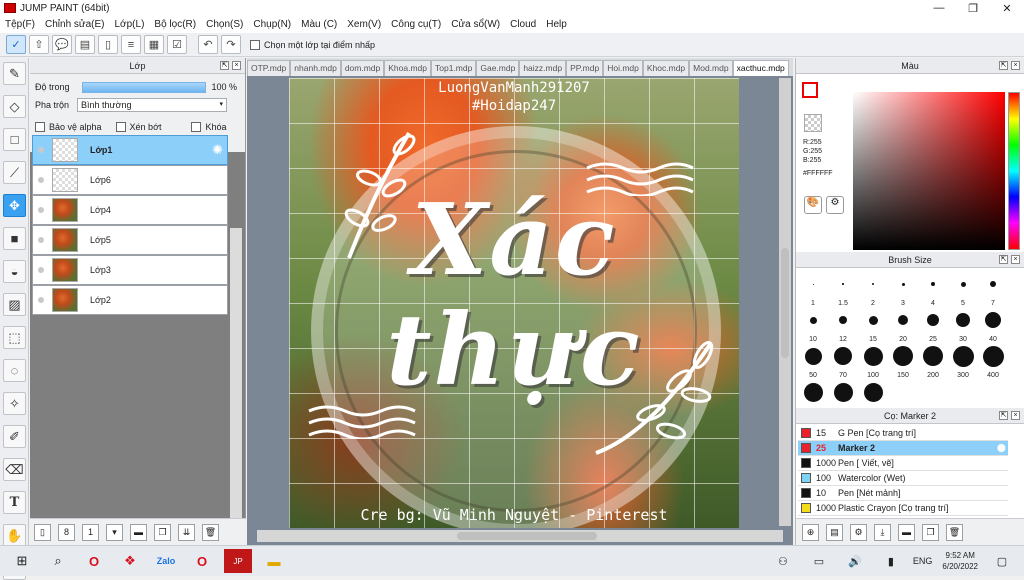 The height and width of the screenshot is (580, 1024). Describe the element at coordinates (711, 68) in the screenshot. I see `document-tab: Mod.mdp` at that location.